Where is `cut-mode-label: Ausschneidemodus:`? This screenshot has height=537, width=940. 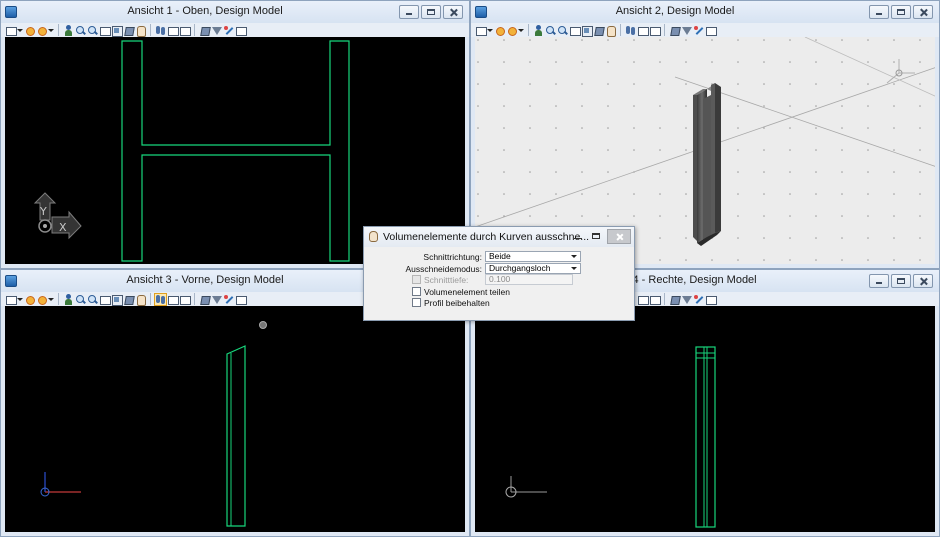
cut-mode-label: Ausschneidemodus: is located at coordinates (443, 269).